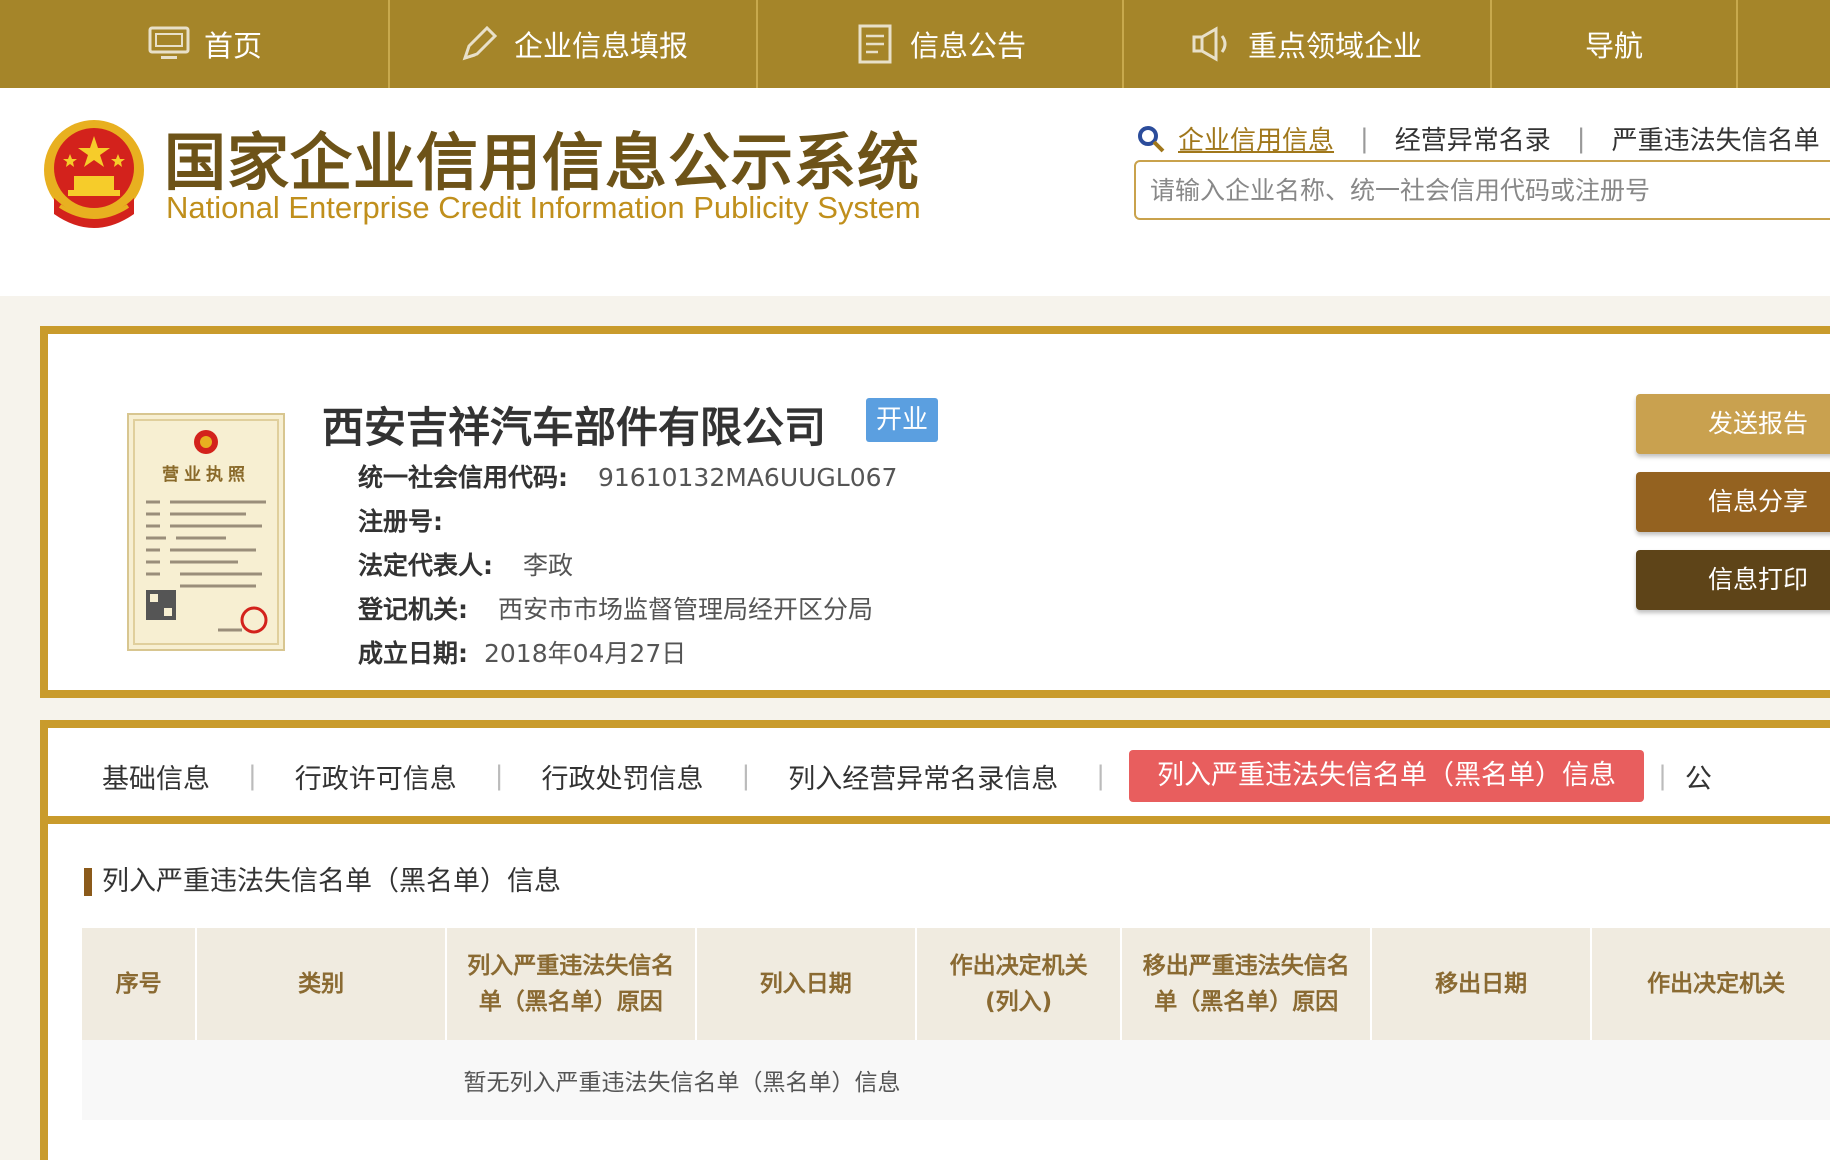 Image resolution: width=1830 pixels, height=1160 pixels. I want to click on info-row-registration-authority: 登记机关: 西安市市场监督管理局经开区分局, so click(615, 608).